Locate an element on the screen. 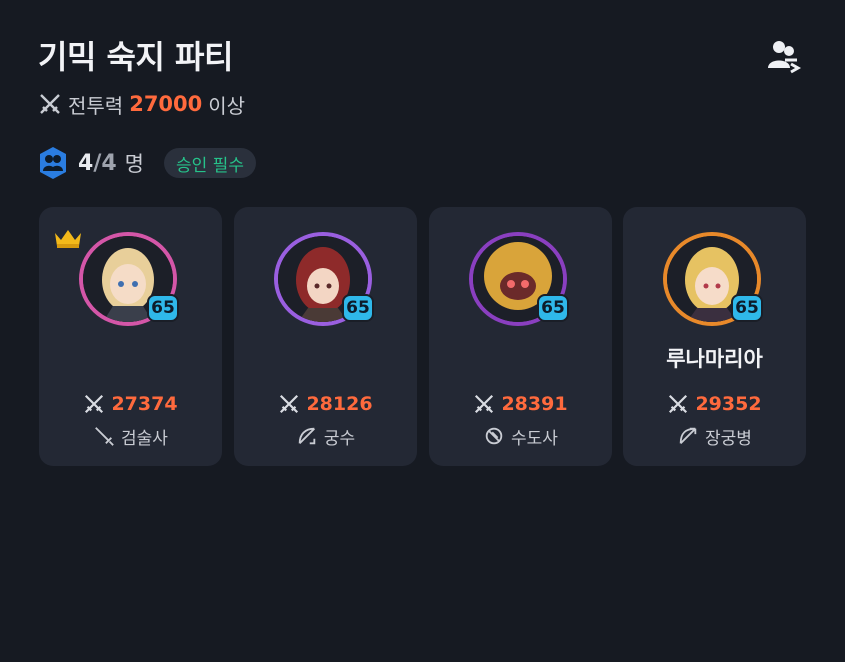 The width and height of the screenshot is (845, 662). group-icon is located at coordinates (53, 163).